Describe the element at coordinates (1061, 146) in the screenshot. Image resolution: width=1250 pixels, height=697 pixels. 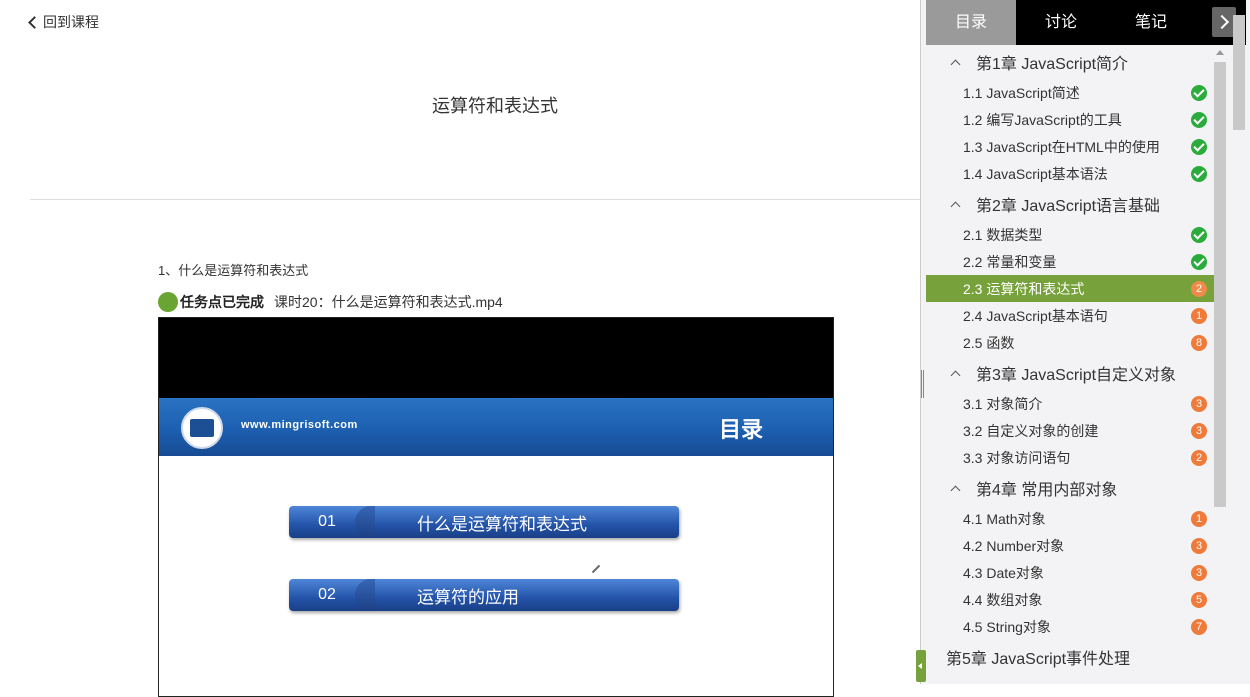
I see `lesson-label: 1.3 JavaScript在HTML中的使用` at that location.